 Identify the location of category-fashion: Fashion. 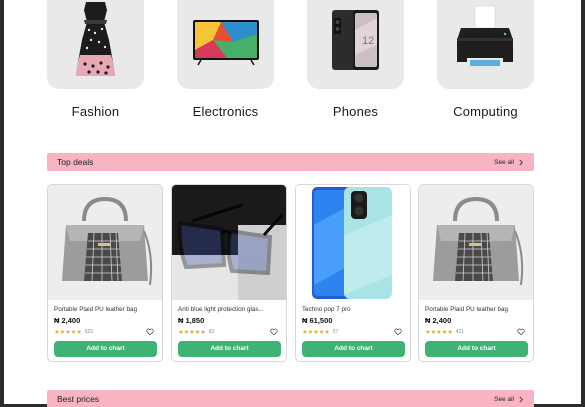
(95, 59).